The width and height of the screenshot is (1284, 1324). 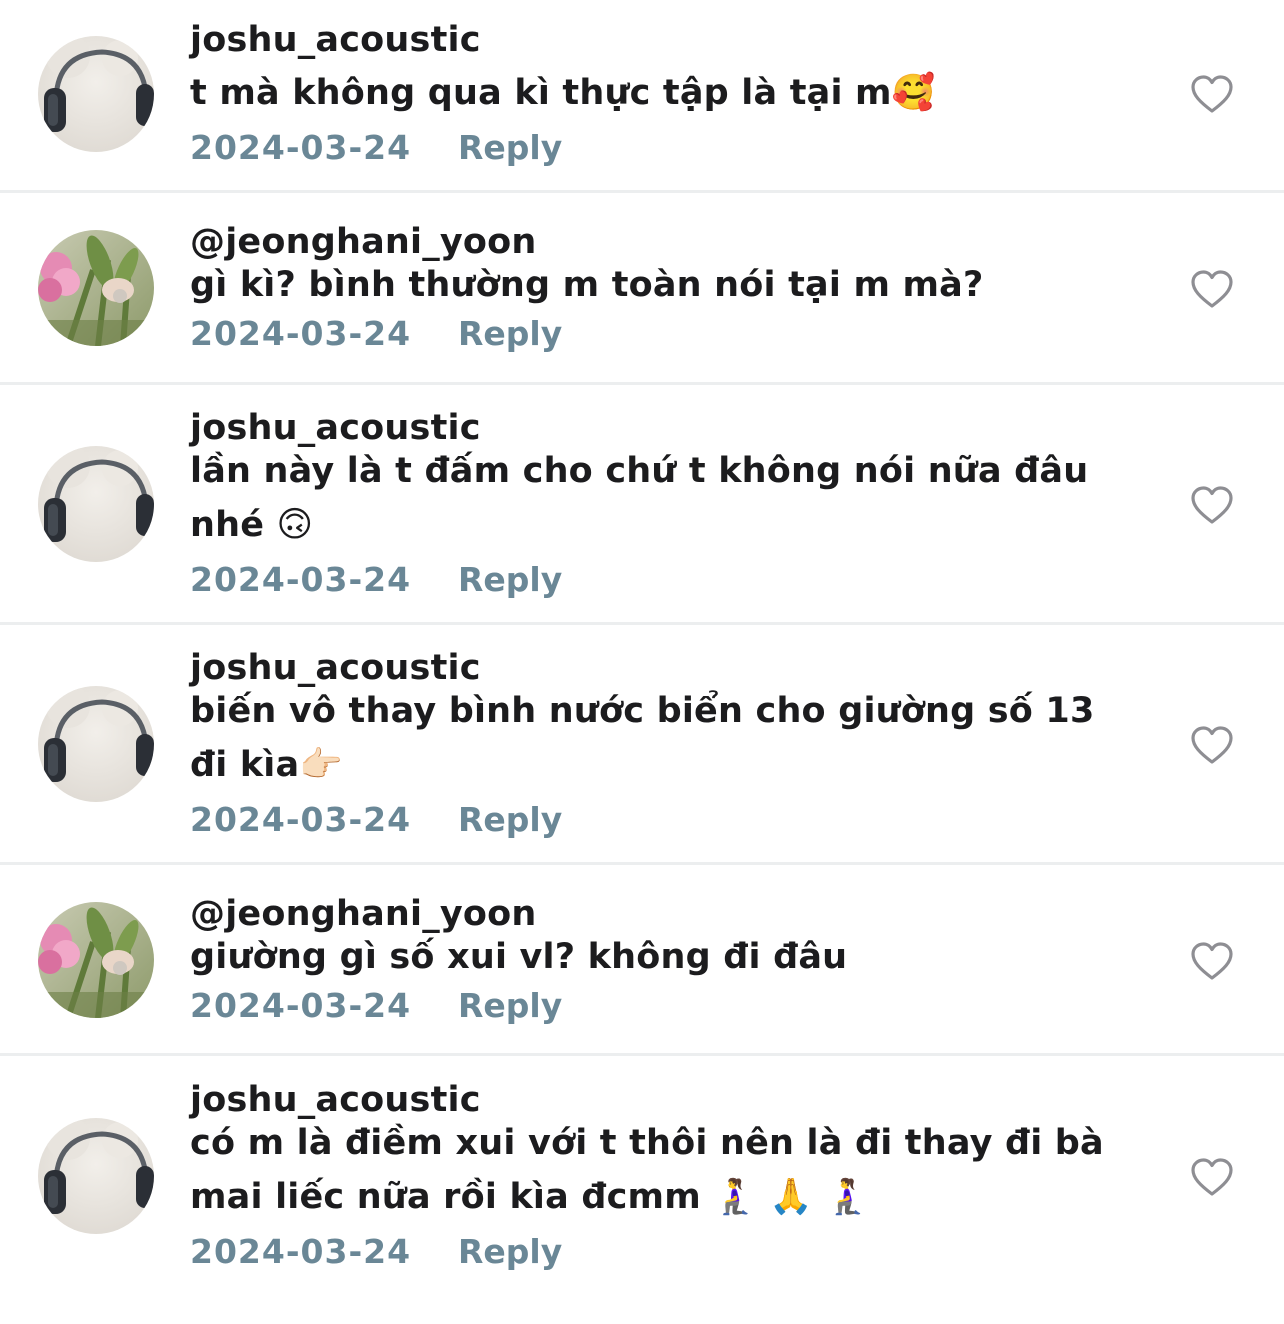 What do you see at coordinates (587, 285) in the screenshot?
I see `comment-text: gì kì? bình thường m toàn nói tại m mà?` at bounding box center [587, 285].